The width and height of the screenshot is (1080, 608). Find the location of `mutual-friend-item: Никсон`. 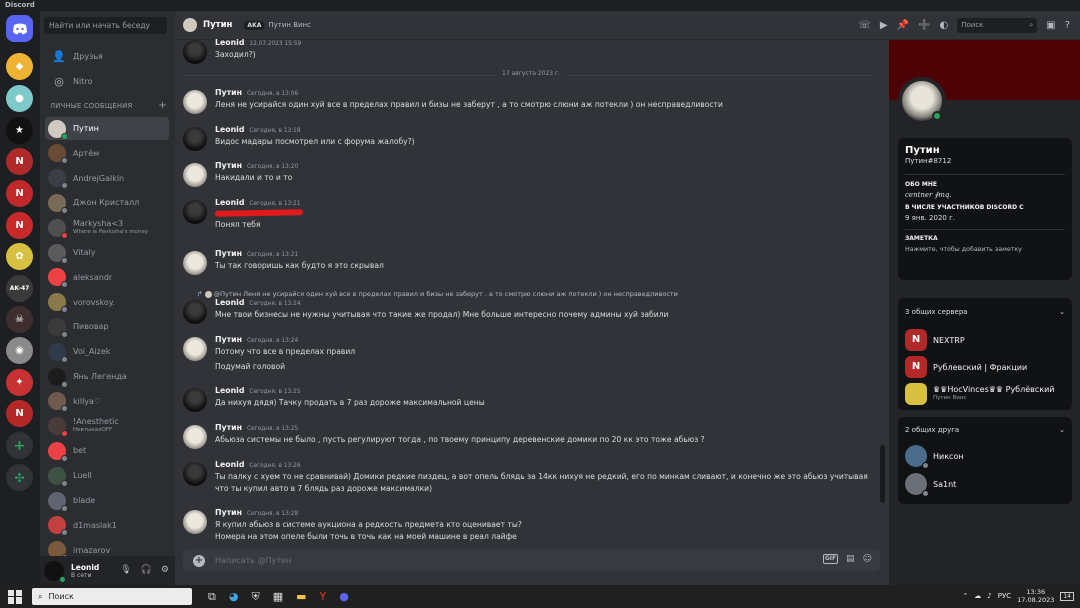

mutual-friend-item: Никсон is located at coordinates (934, 457).